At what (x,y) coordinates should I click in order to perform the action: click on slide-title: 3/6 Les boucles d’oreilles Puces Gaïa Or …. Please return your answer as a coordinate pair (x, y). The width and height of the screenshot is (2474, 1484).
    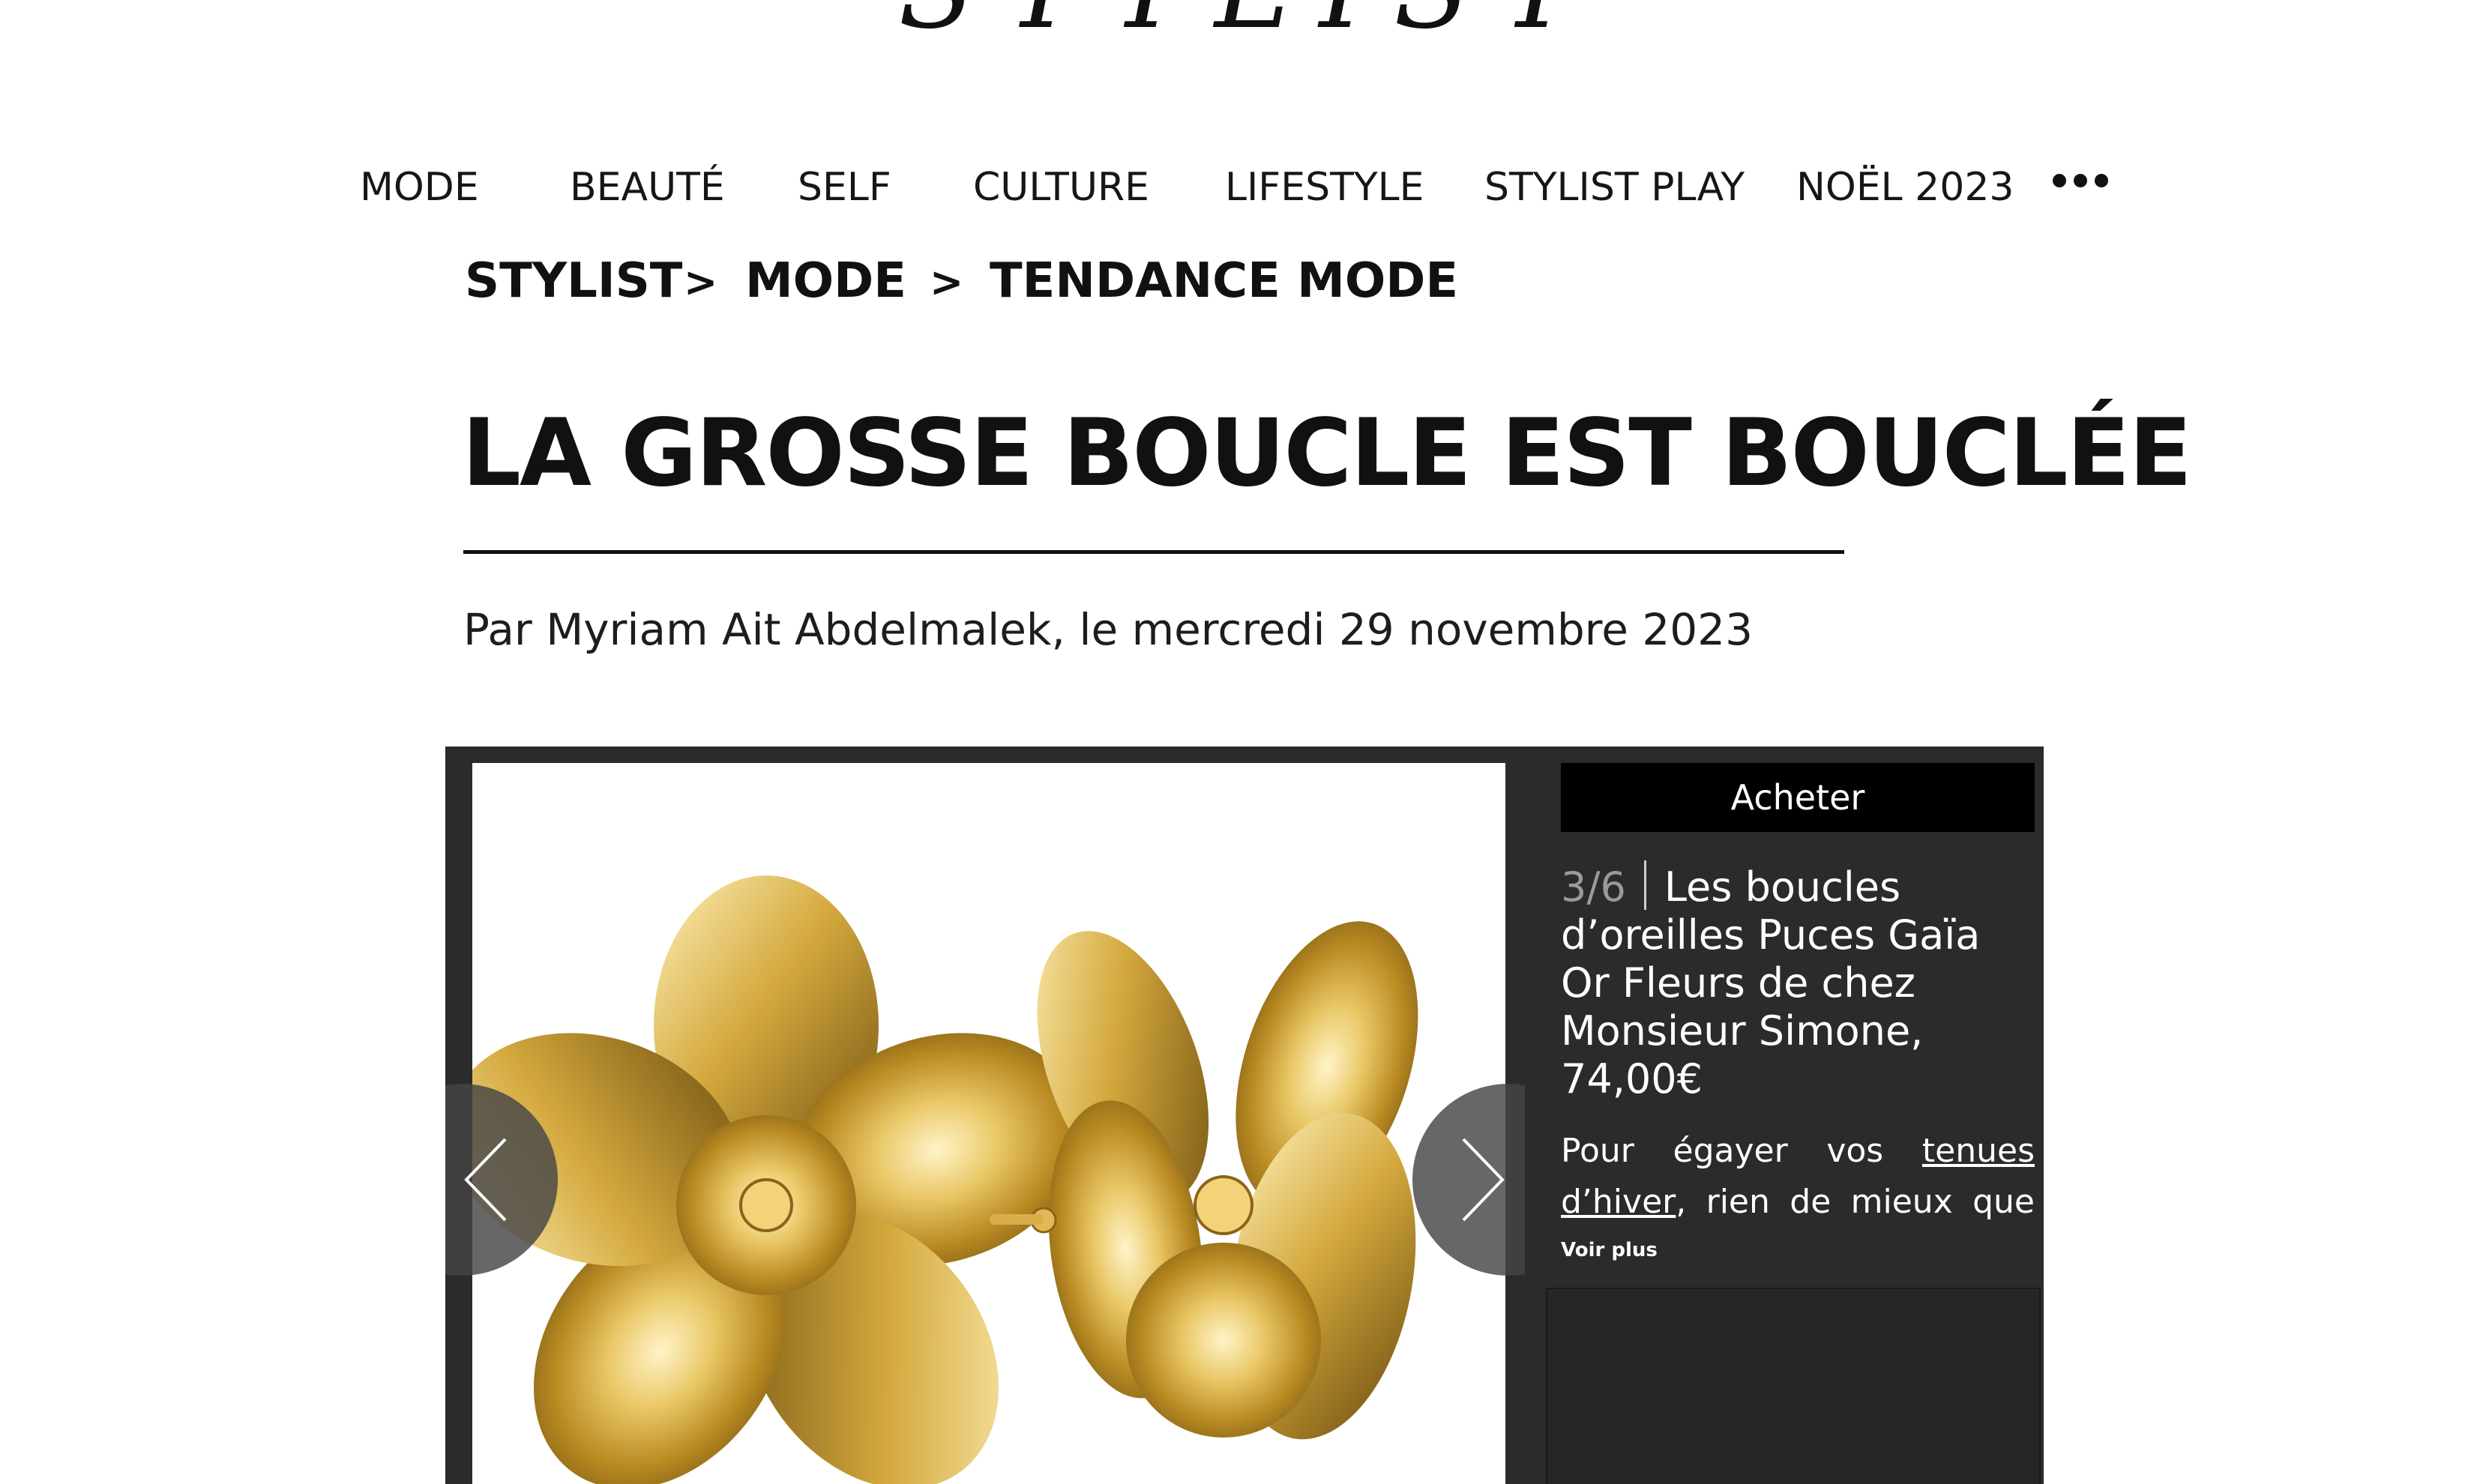
    Looking at the image, I should click on (1798, 982).